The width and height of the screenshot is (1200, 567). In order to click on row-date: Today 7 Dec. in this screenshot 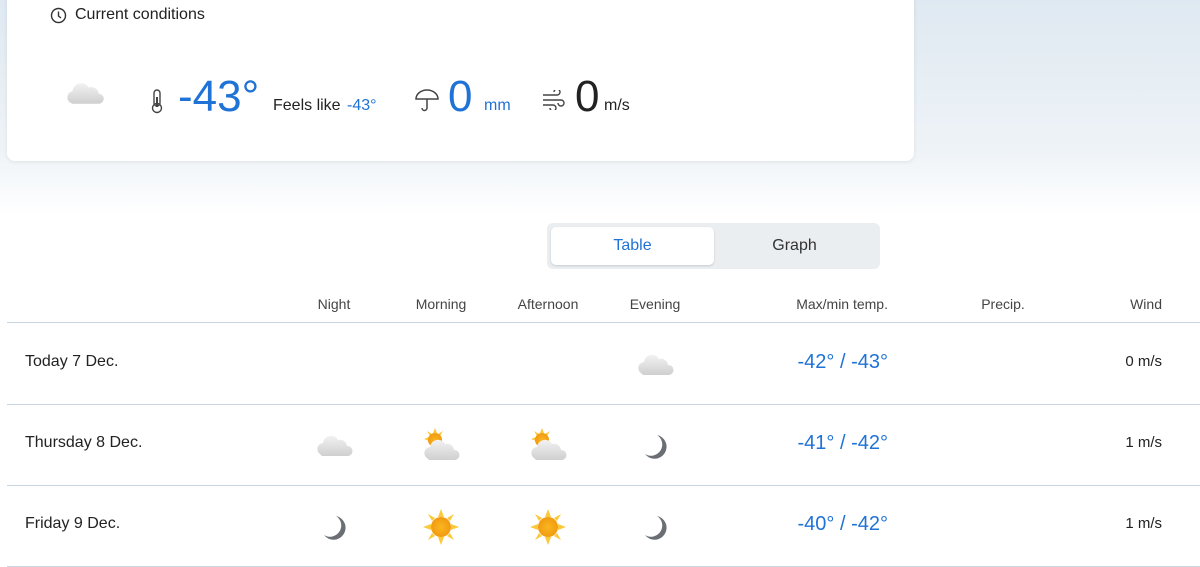, I will do `click(72, 361)`.